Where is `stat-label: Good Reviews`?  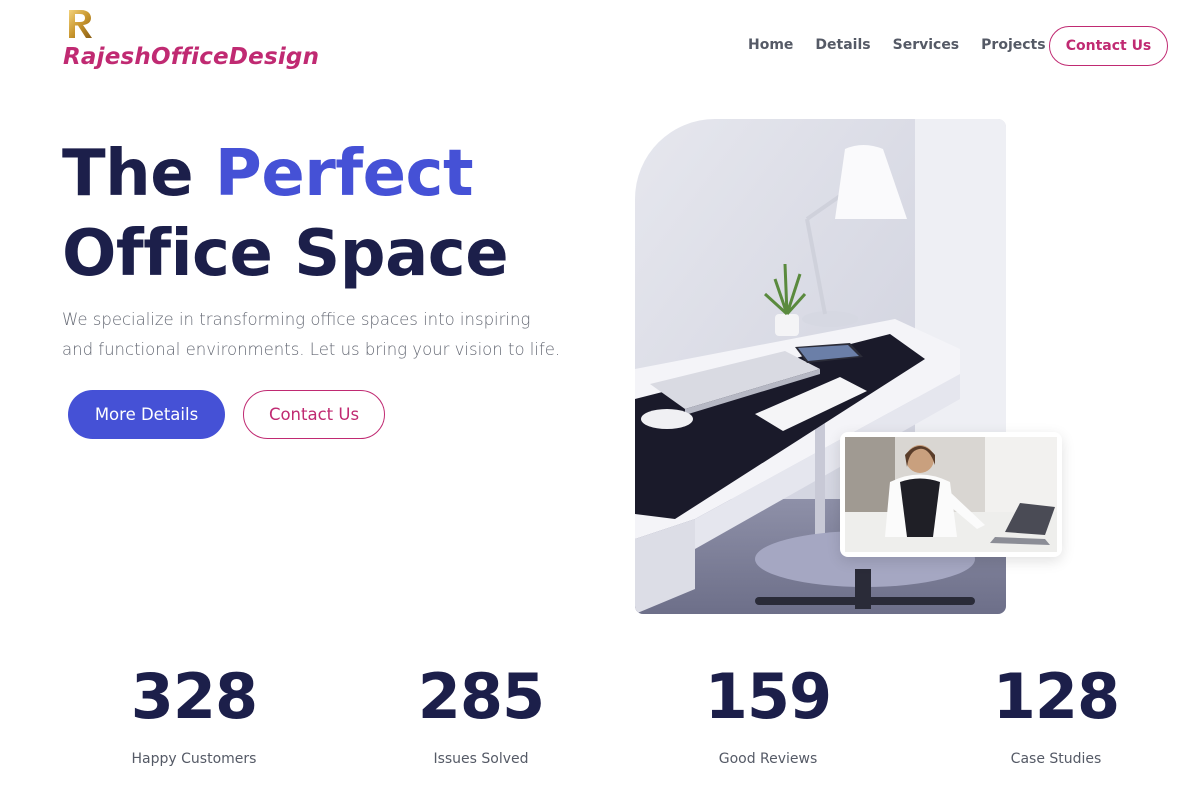
stat-label: Good Reviews is located at coordinates (768, 759).